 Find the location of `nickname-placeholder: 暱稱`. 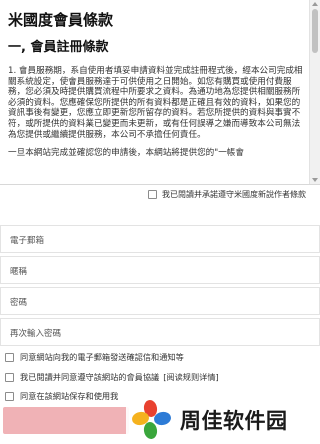

nickname-placeholder: 暱稱 is located at coordinates (19, 272).